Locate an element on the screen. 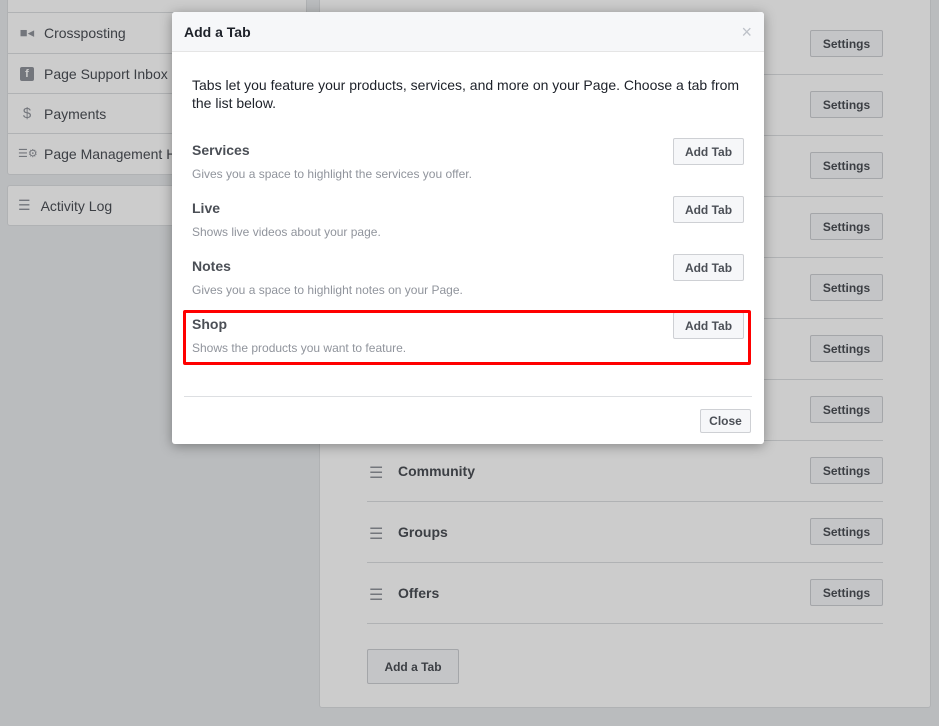  option-description: Shows live videos about your page. is located at coordinates (286, 232).